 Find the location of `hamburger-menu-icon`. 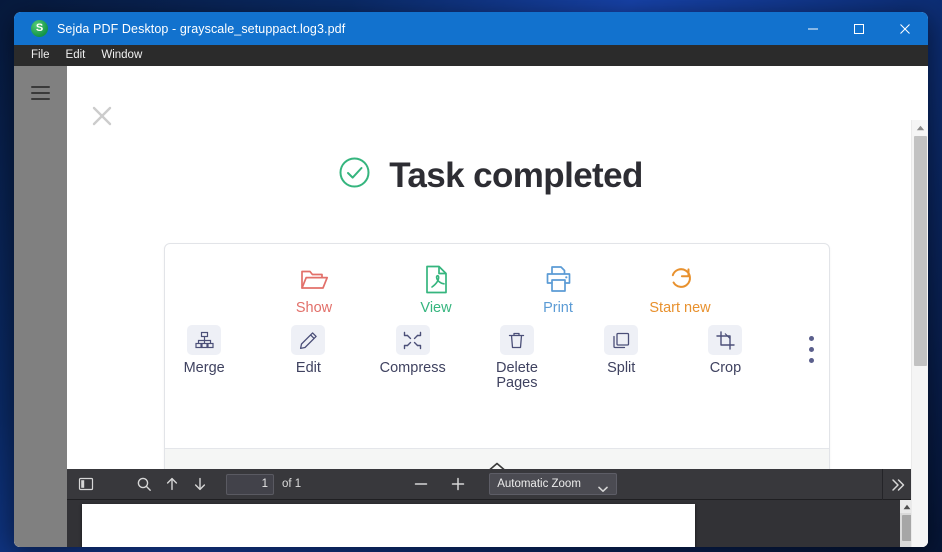

hamburger-menu-icon is located at coordinates (40, 316).